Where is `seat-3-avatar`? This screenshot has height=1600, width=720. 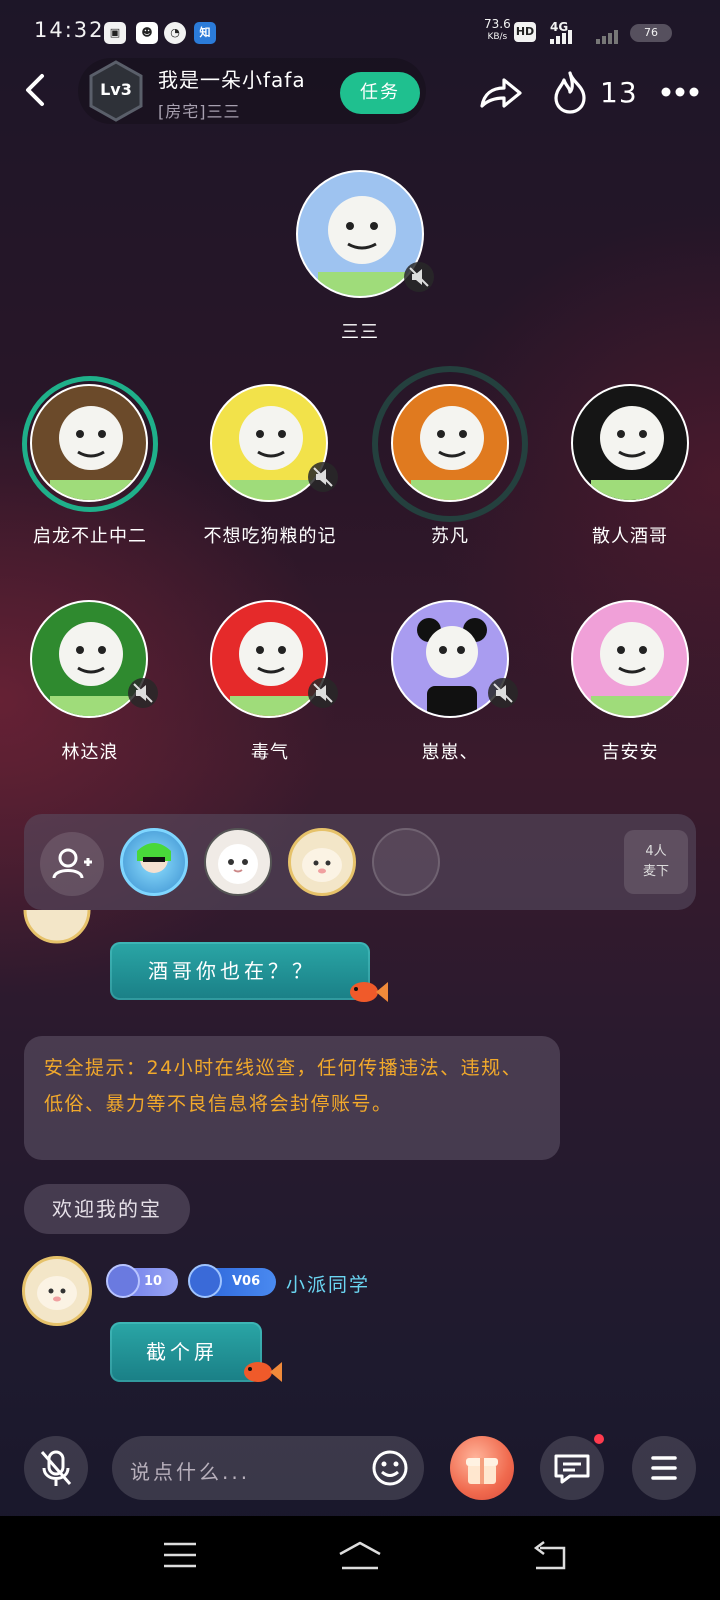 seat-3-avatar is located at coordinates (450, 443).